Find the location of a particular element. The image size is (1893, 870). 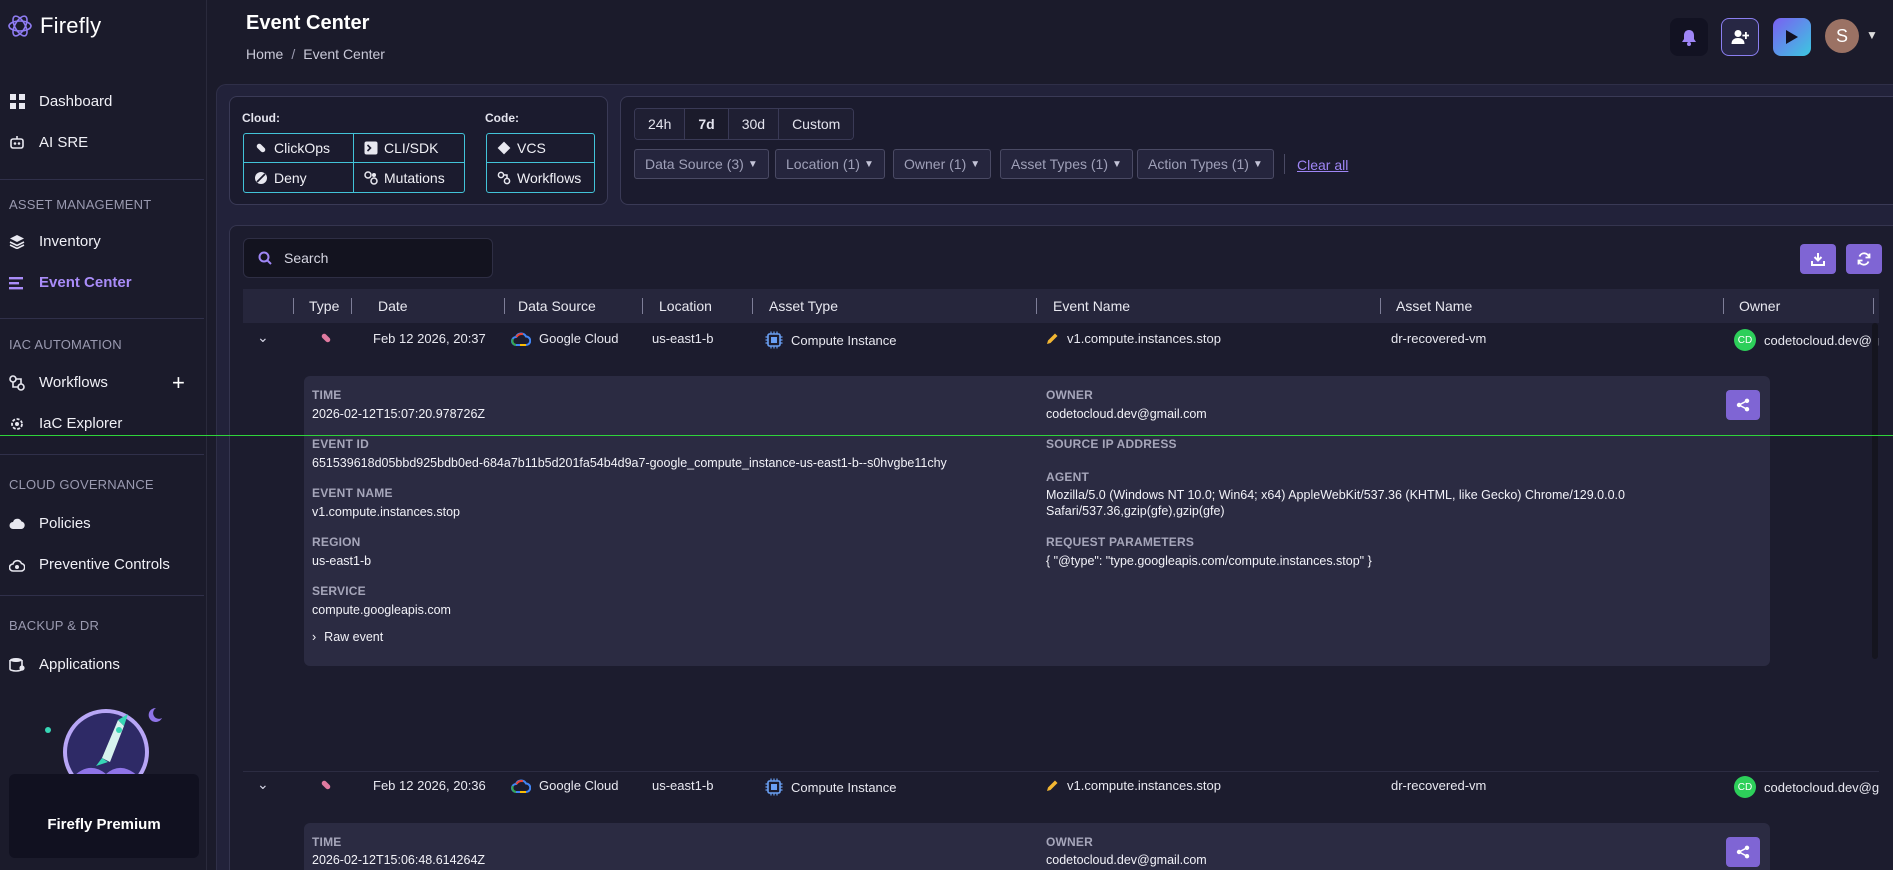

sidebar-item-label: Policies is located at coordinates (65, 523).